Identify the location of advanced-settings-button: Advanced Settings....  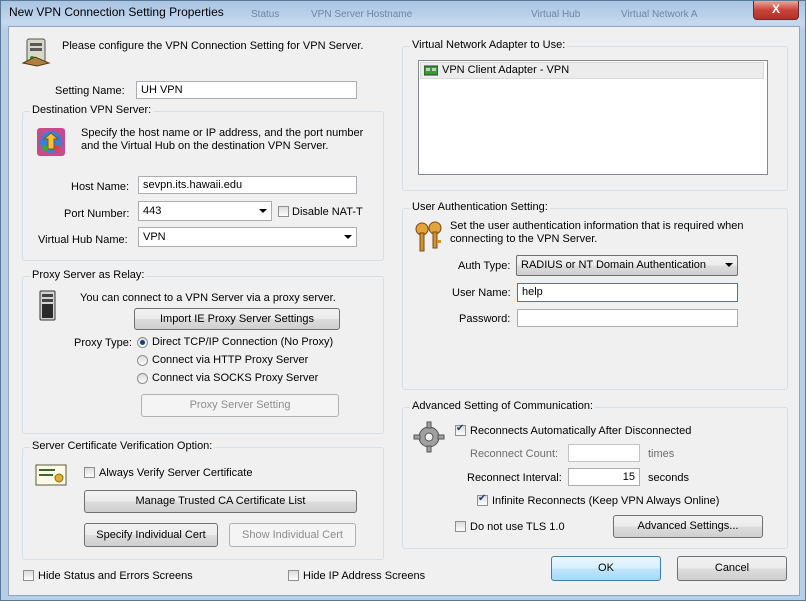
(688, 526).